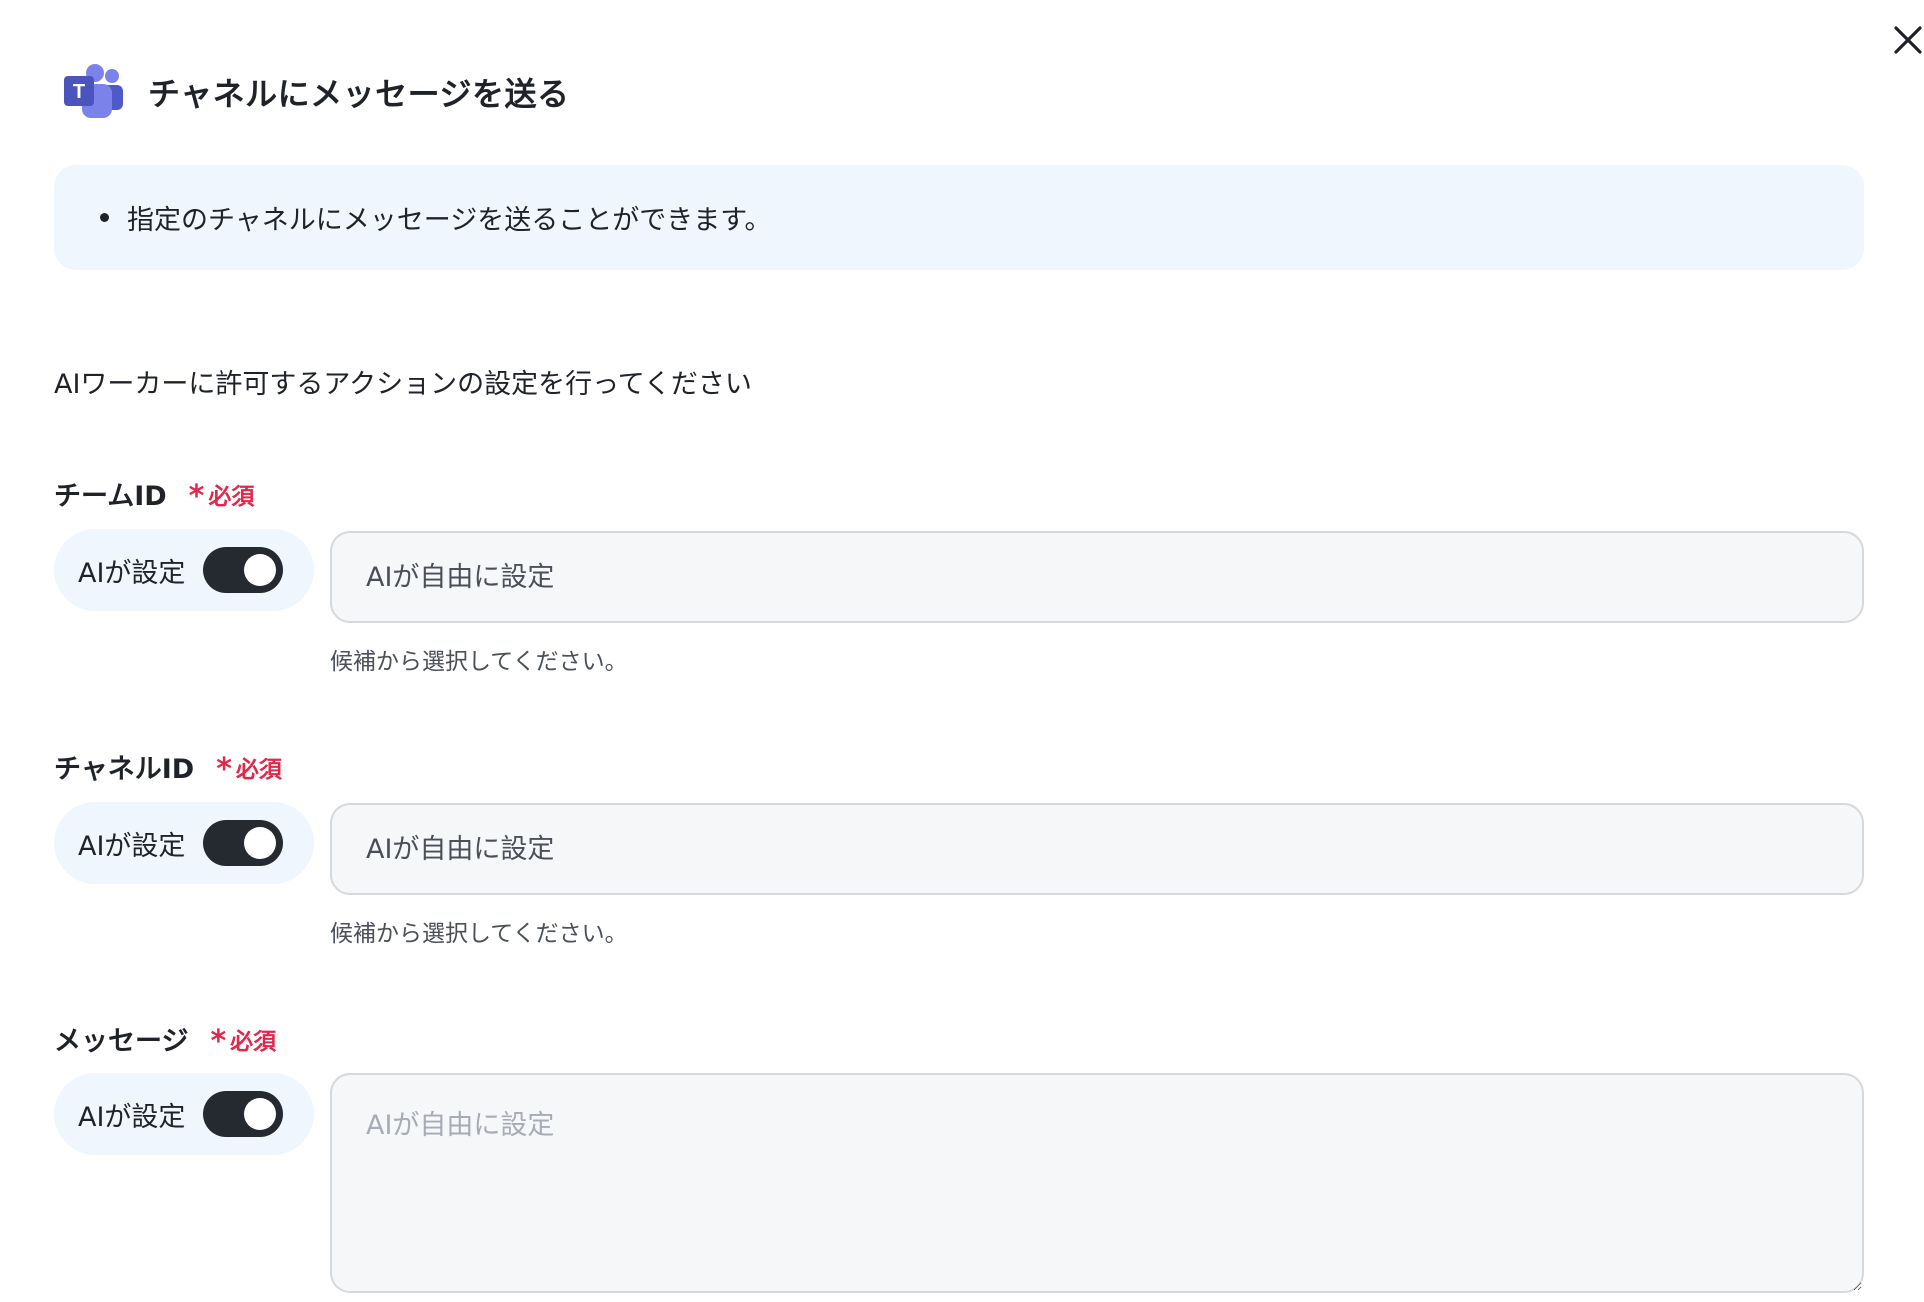  What do you see at coordinates (479, 934) in the screenshot?
I see `channel-id-hint: 候補から選択してください。` at bounding box center [479, 934].